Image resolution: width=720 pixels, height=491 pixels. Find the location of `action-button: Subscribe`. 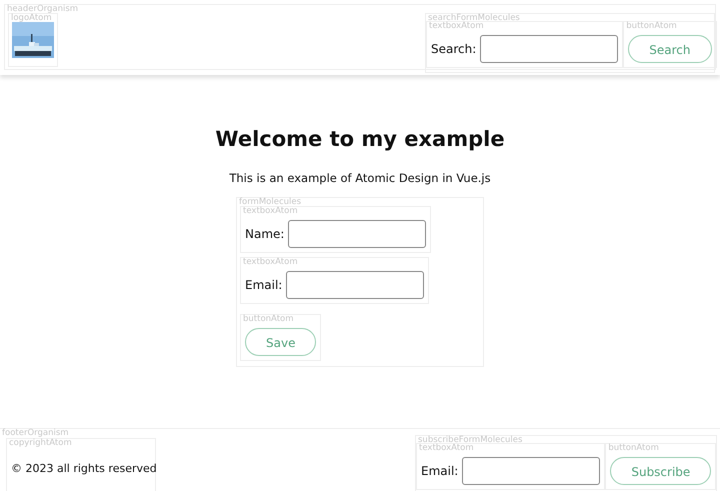

action-button: Subscribe is located at coordinates (661, 471).